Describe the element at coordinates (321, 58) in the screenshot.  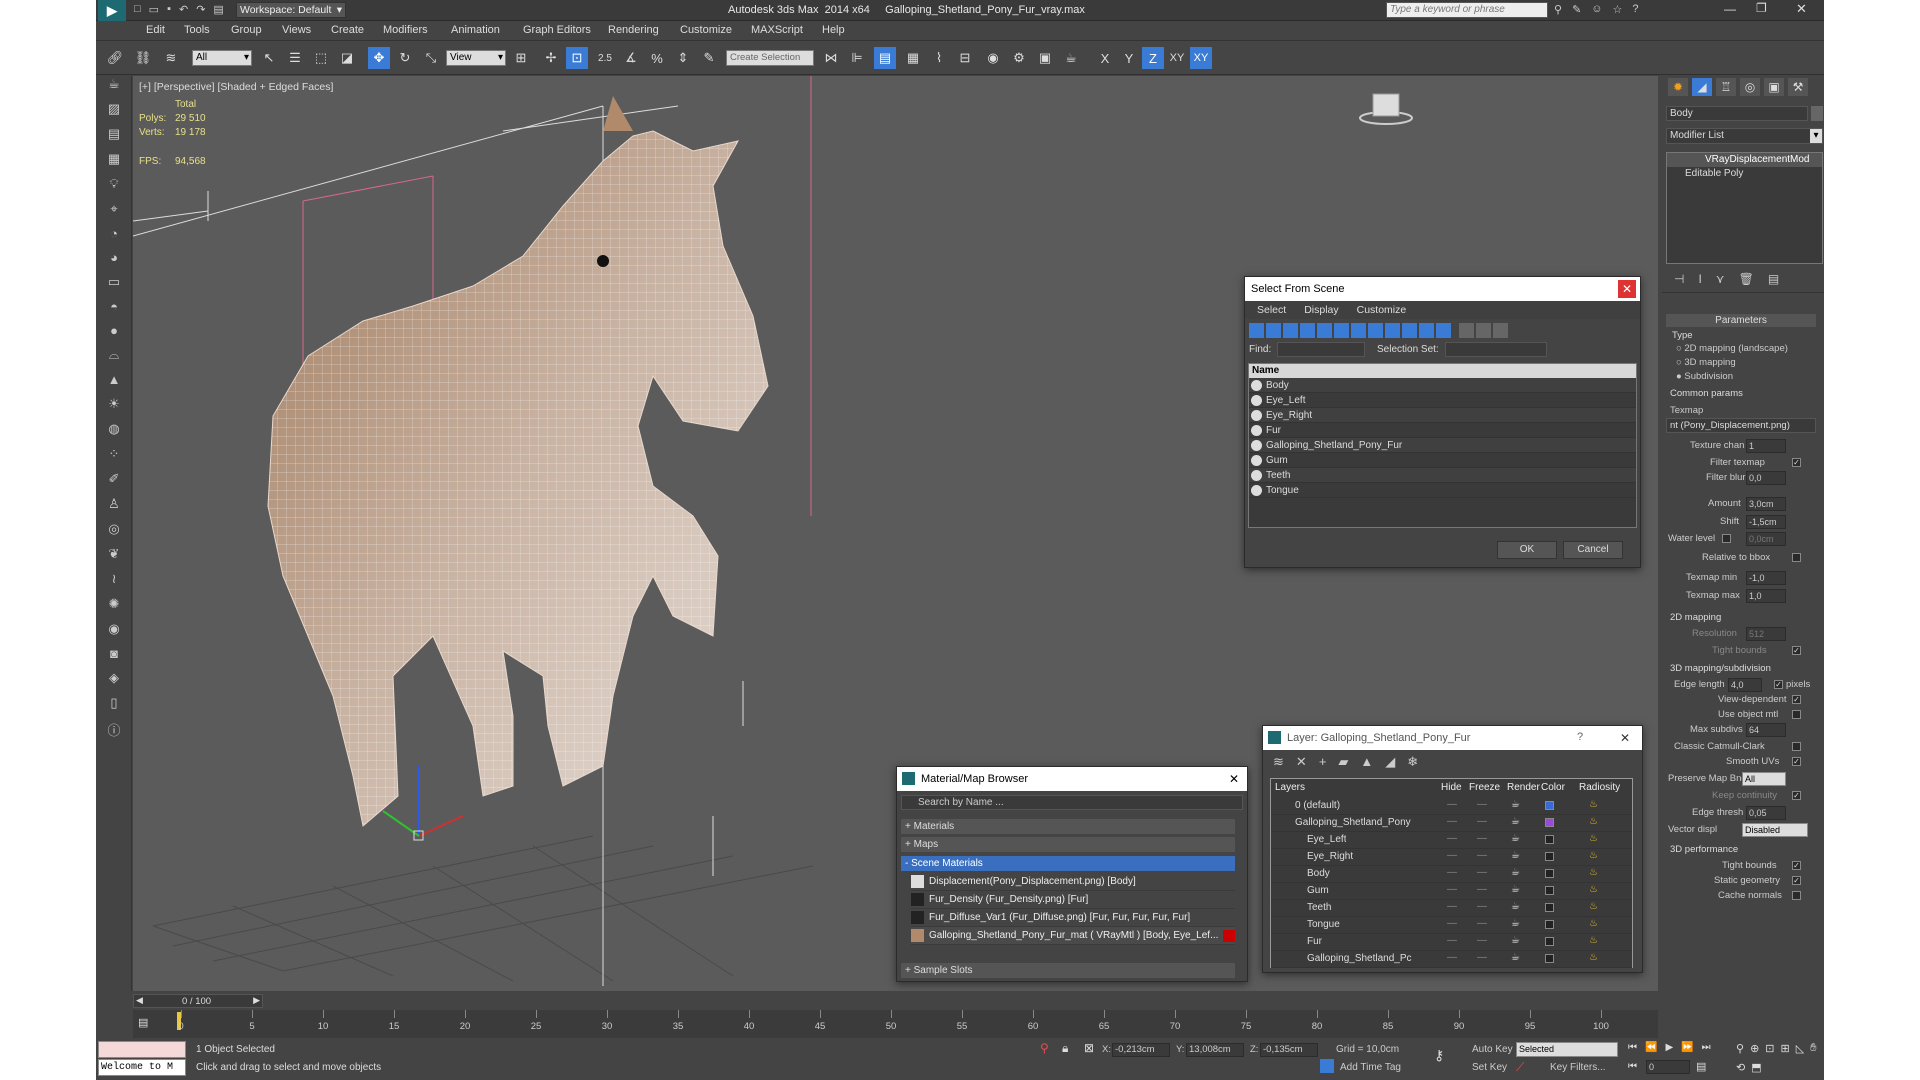
I see `rect-selection-icon: ⬚` at that location.